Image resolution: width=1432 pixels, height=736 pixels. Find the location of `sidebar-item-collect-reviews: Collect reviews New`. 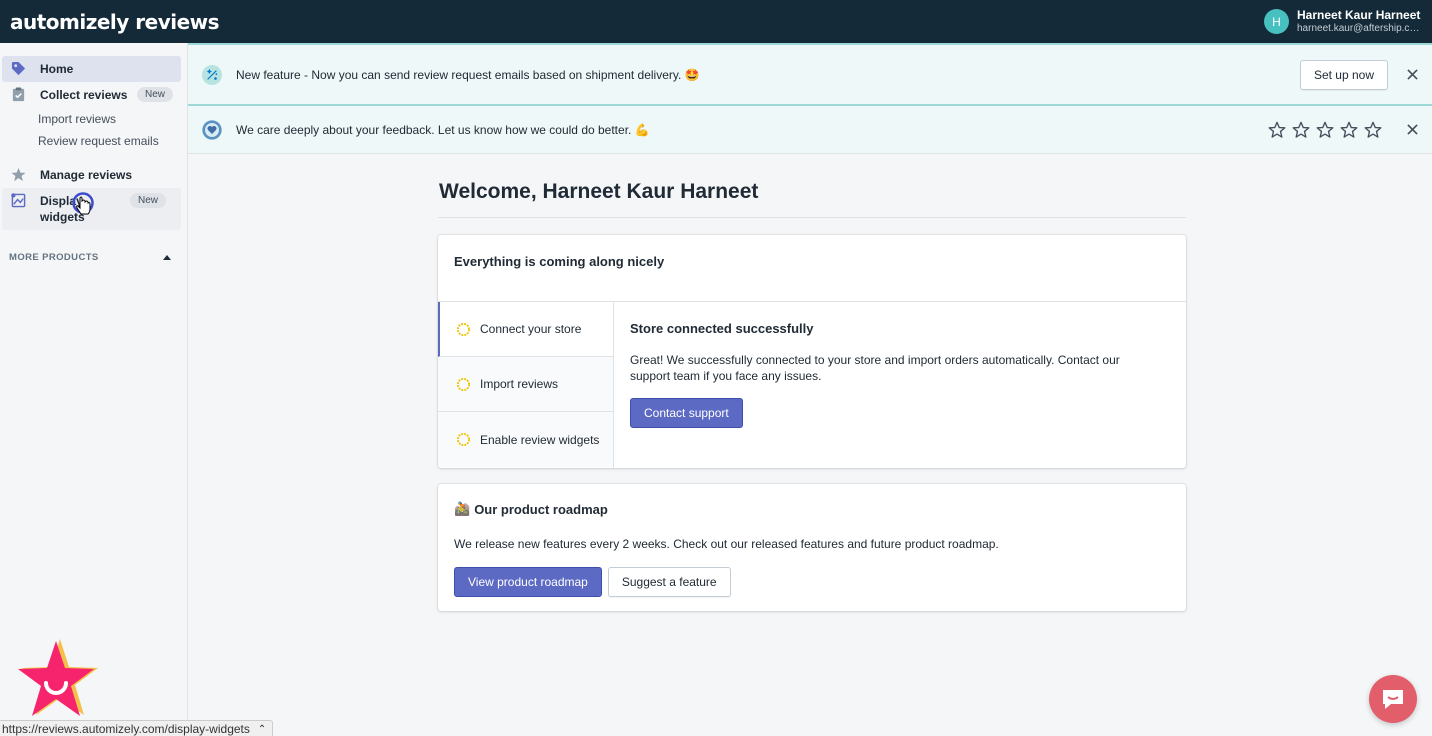

sidebar-item-collect-reviews: Collect reviews New is located at coordinates (91, 95).